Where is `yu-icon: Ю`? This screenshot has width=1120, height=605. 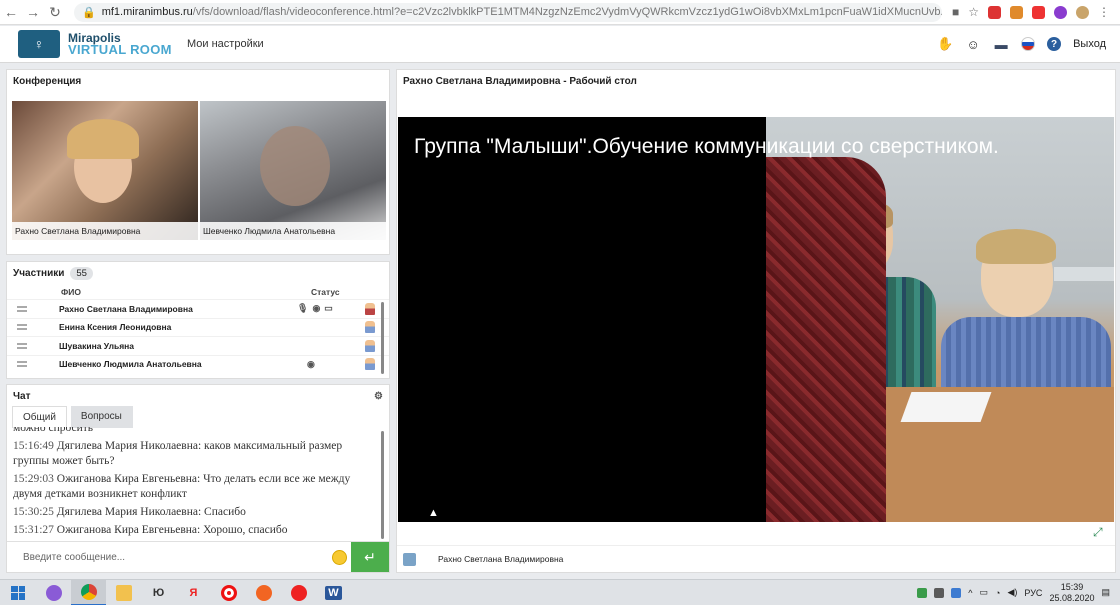 yu-icon: Ю is located at coordinates (158, 592).